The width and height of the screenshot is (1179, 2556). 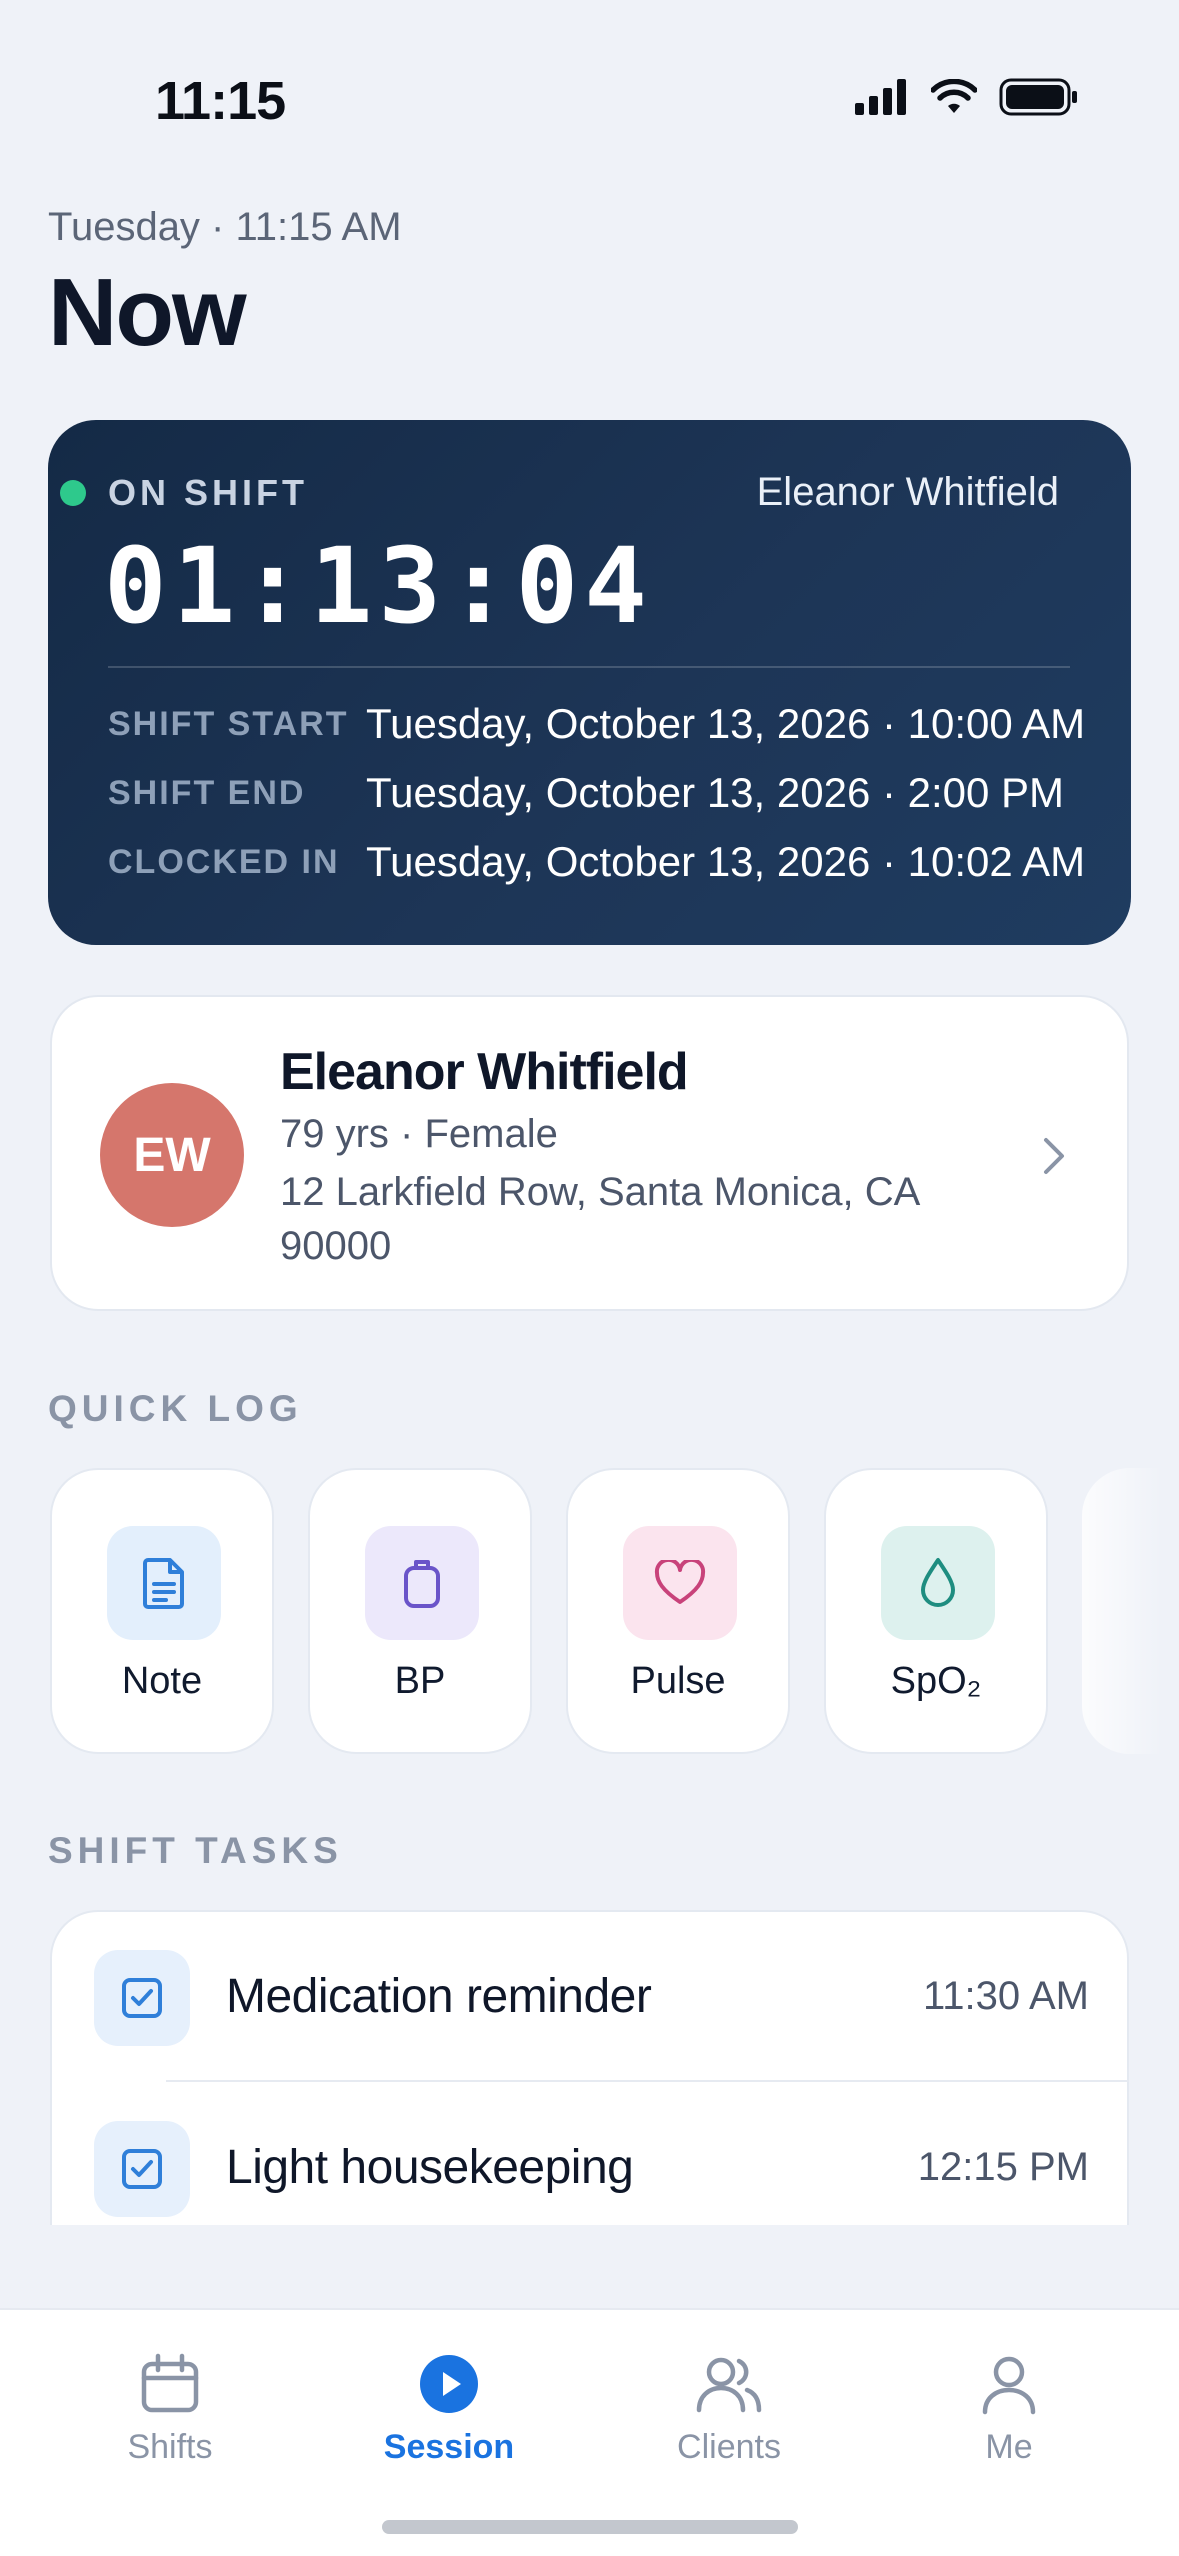 What do you see at coordinates (1005, 1996) in the screenshot?
I see `task-time: 11:30 AM` at bounding box center [1005, 1996].